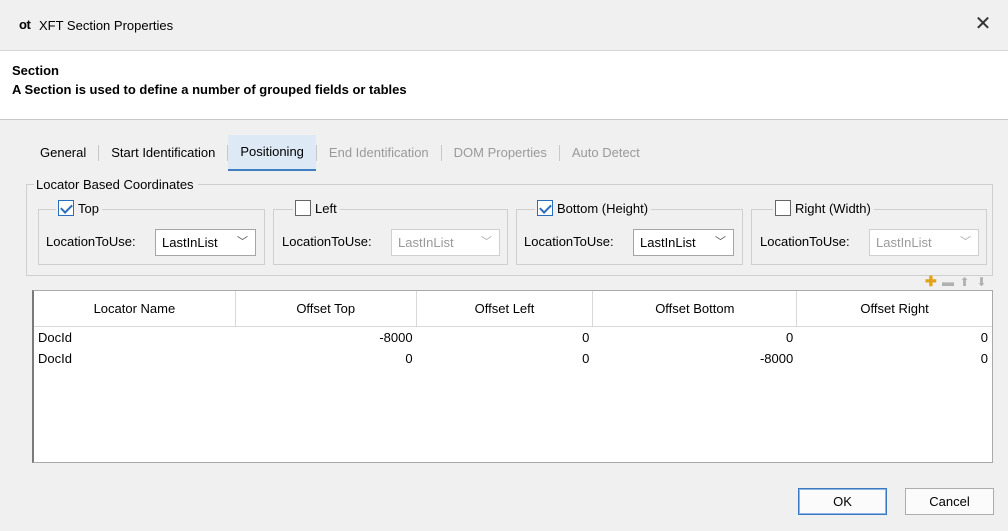 The height and width of the screenshot is (531, 1008). What do you see at coordinates (505, 308) in the screenshot?
I see `column-header-offset-left: Offset Left` at bounding box center [505, 308].